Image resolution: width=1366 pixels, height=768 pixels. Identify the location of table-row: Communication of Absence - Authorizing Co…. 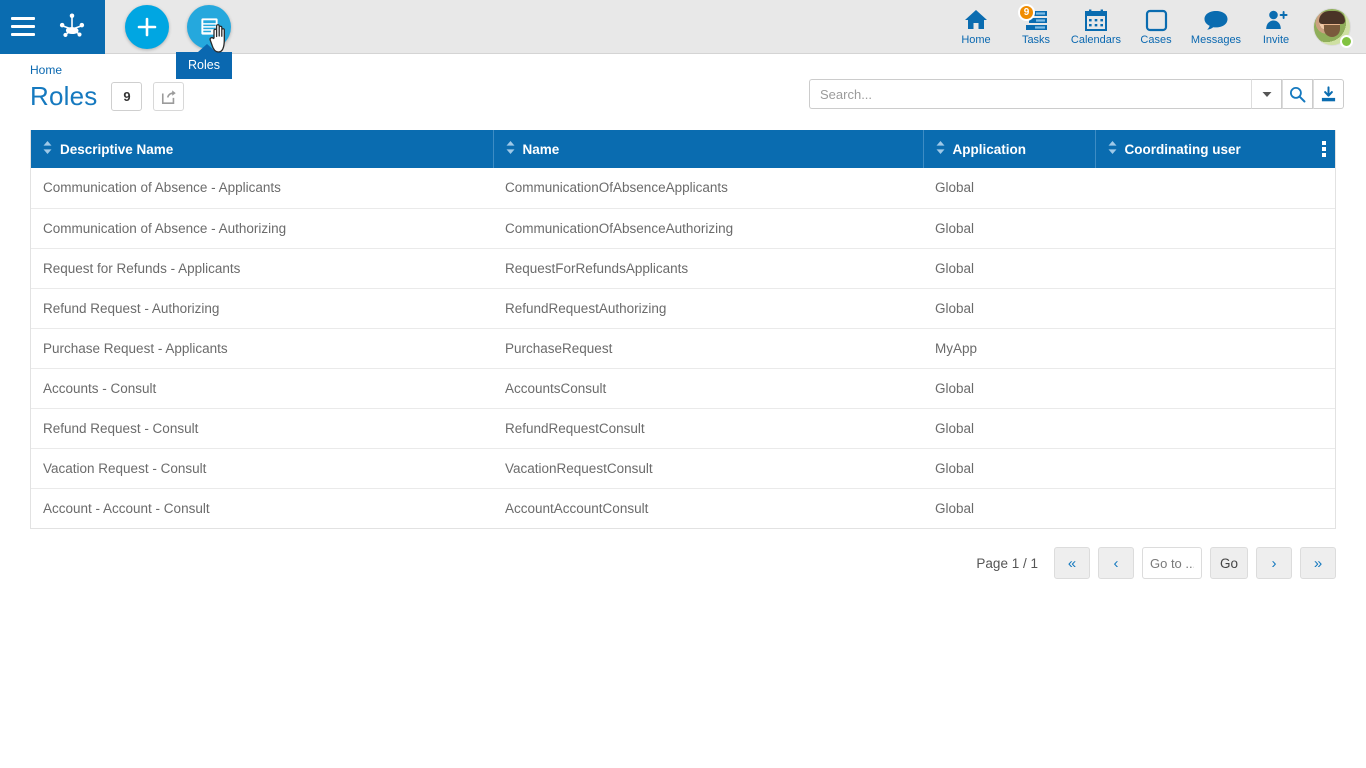
(683, 228).